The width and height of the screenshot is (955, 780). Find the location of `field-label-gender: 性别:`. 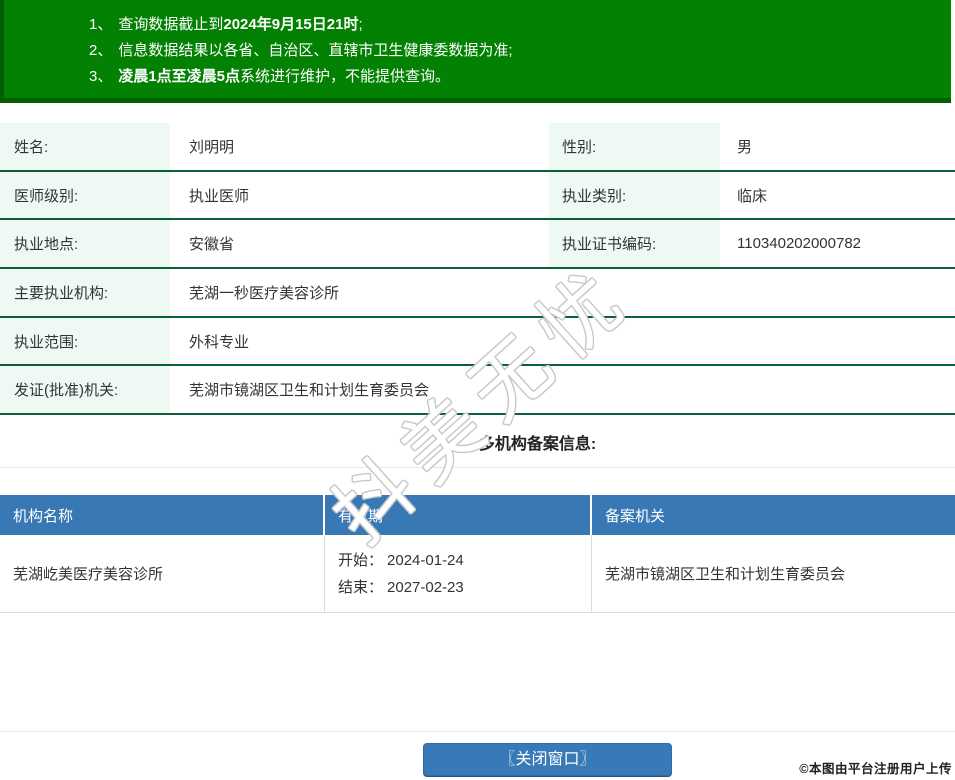

field-label-gender: 性别: is located at coordinates (634, 146).